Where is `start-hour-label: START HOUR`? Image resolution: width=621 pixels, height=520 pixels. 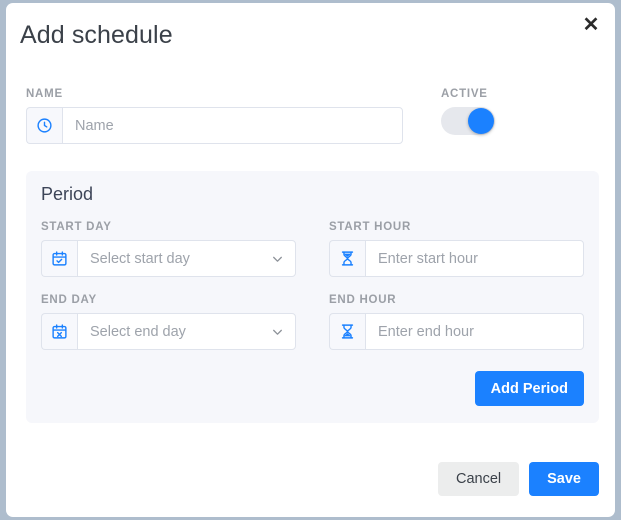 start-hour-label: START HOUR is located at coordinates (370, 227).